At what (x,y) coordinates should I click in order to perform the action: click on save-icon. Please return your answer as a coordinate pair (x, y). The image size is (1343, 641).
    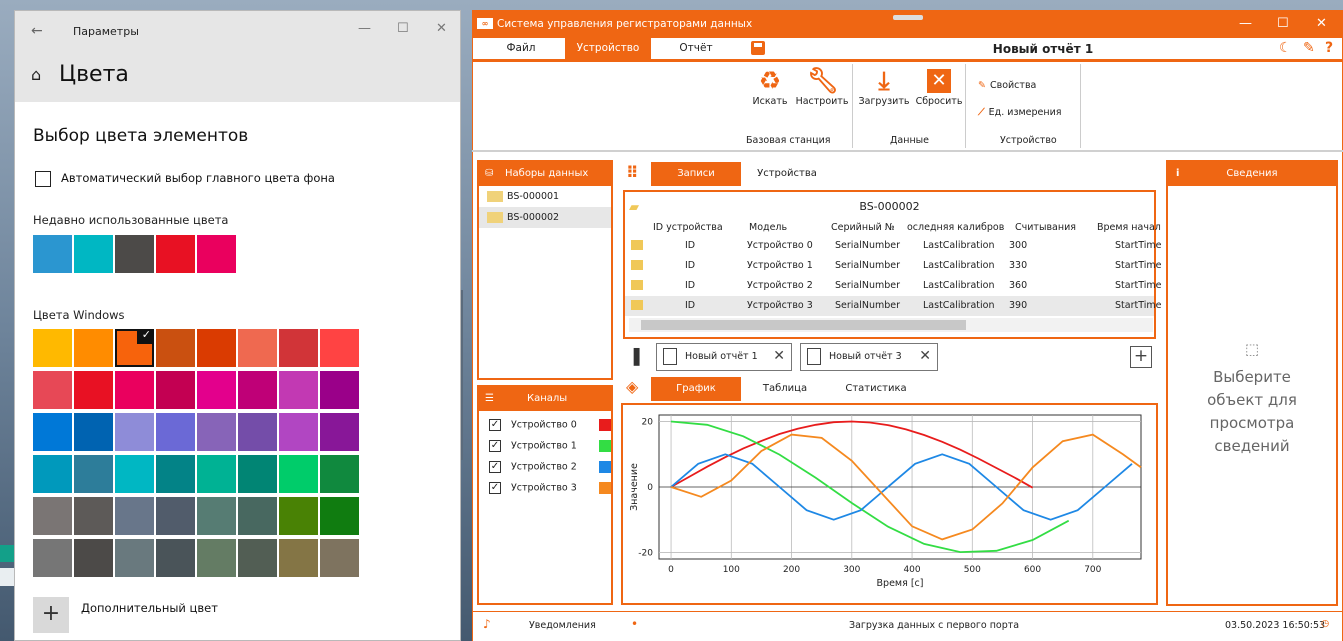
    Looking at the image, I should click on (758, 48).